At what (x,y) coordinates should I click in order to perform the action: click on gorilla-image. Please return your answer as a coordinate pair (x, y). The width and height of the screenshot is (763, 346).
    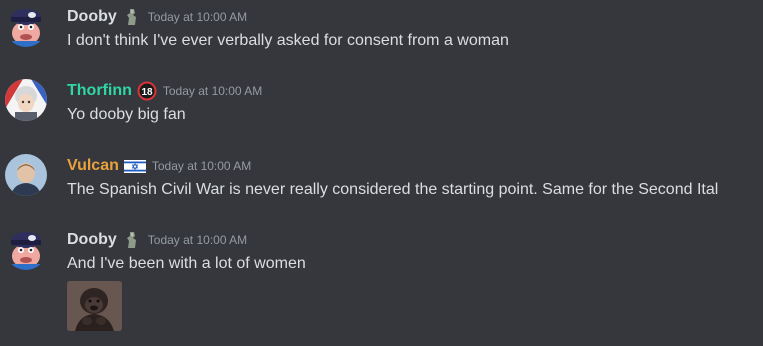
    Looking at the image, I should click on (94, 306).